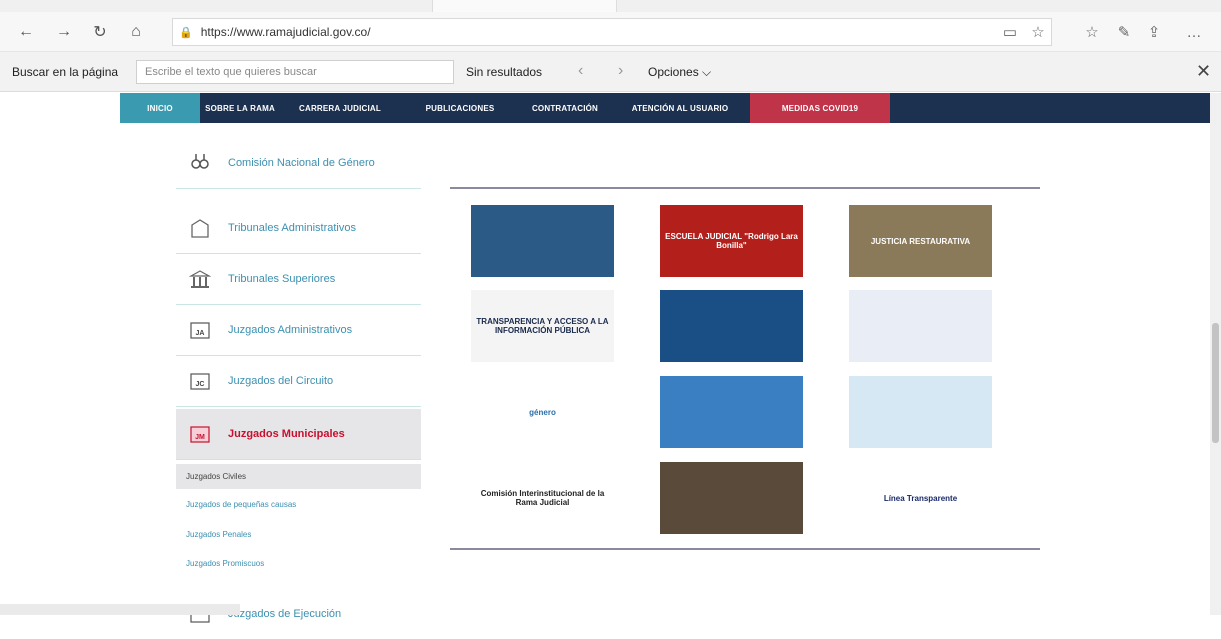  I want to click on sidebar-item-tribunales-administrativos: Tribunales Administrativos, so click(298, 228).